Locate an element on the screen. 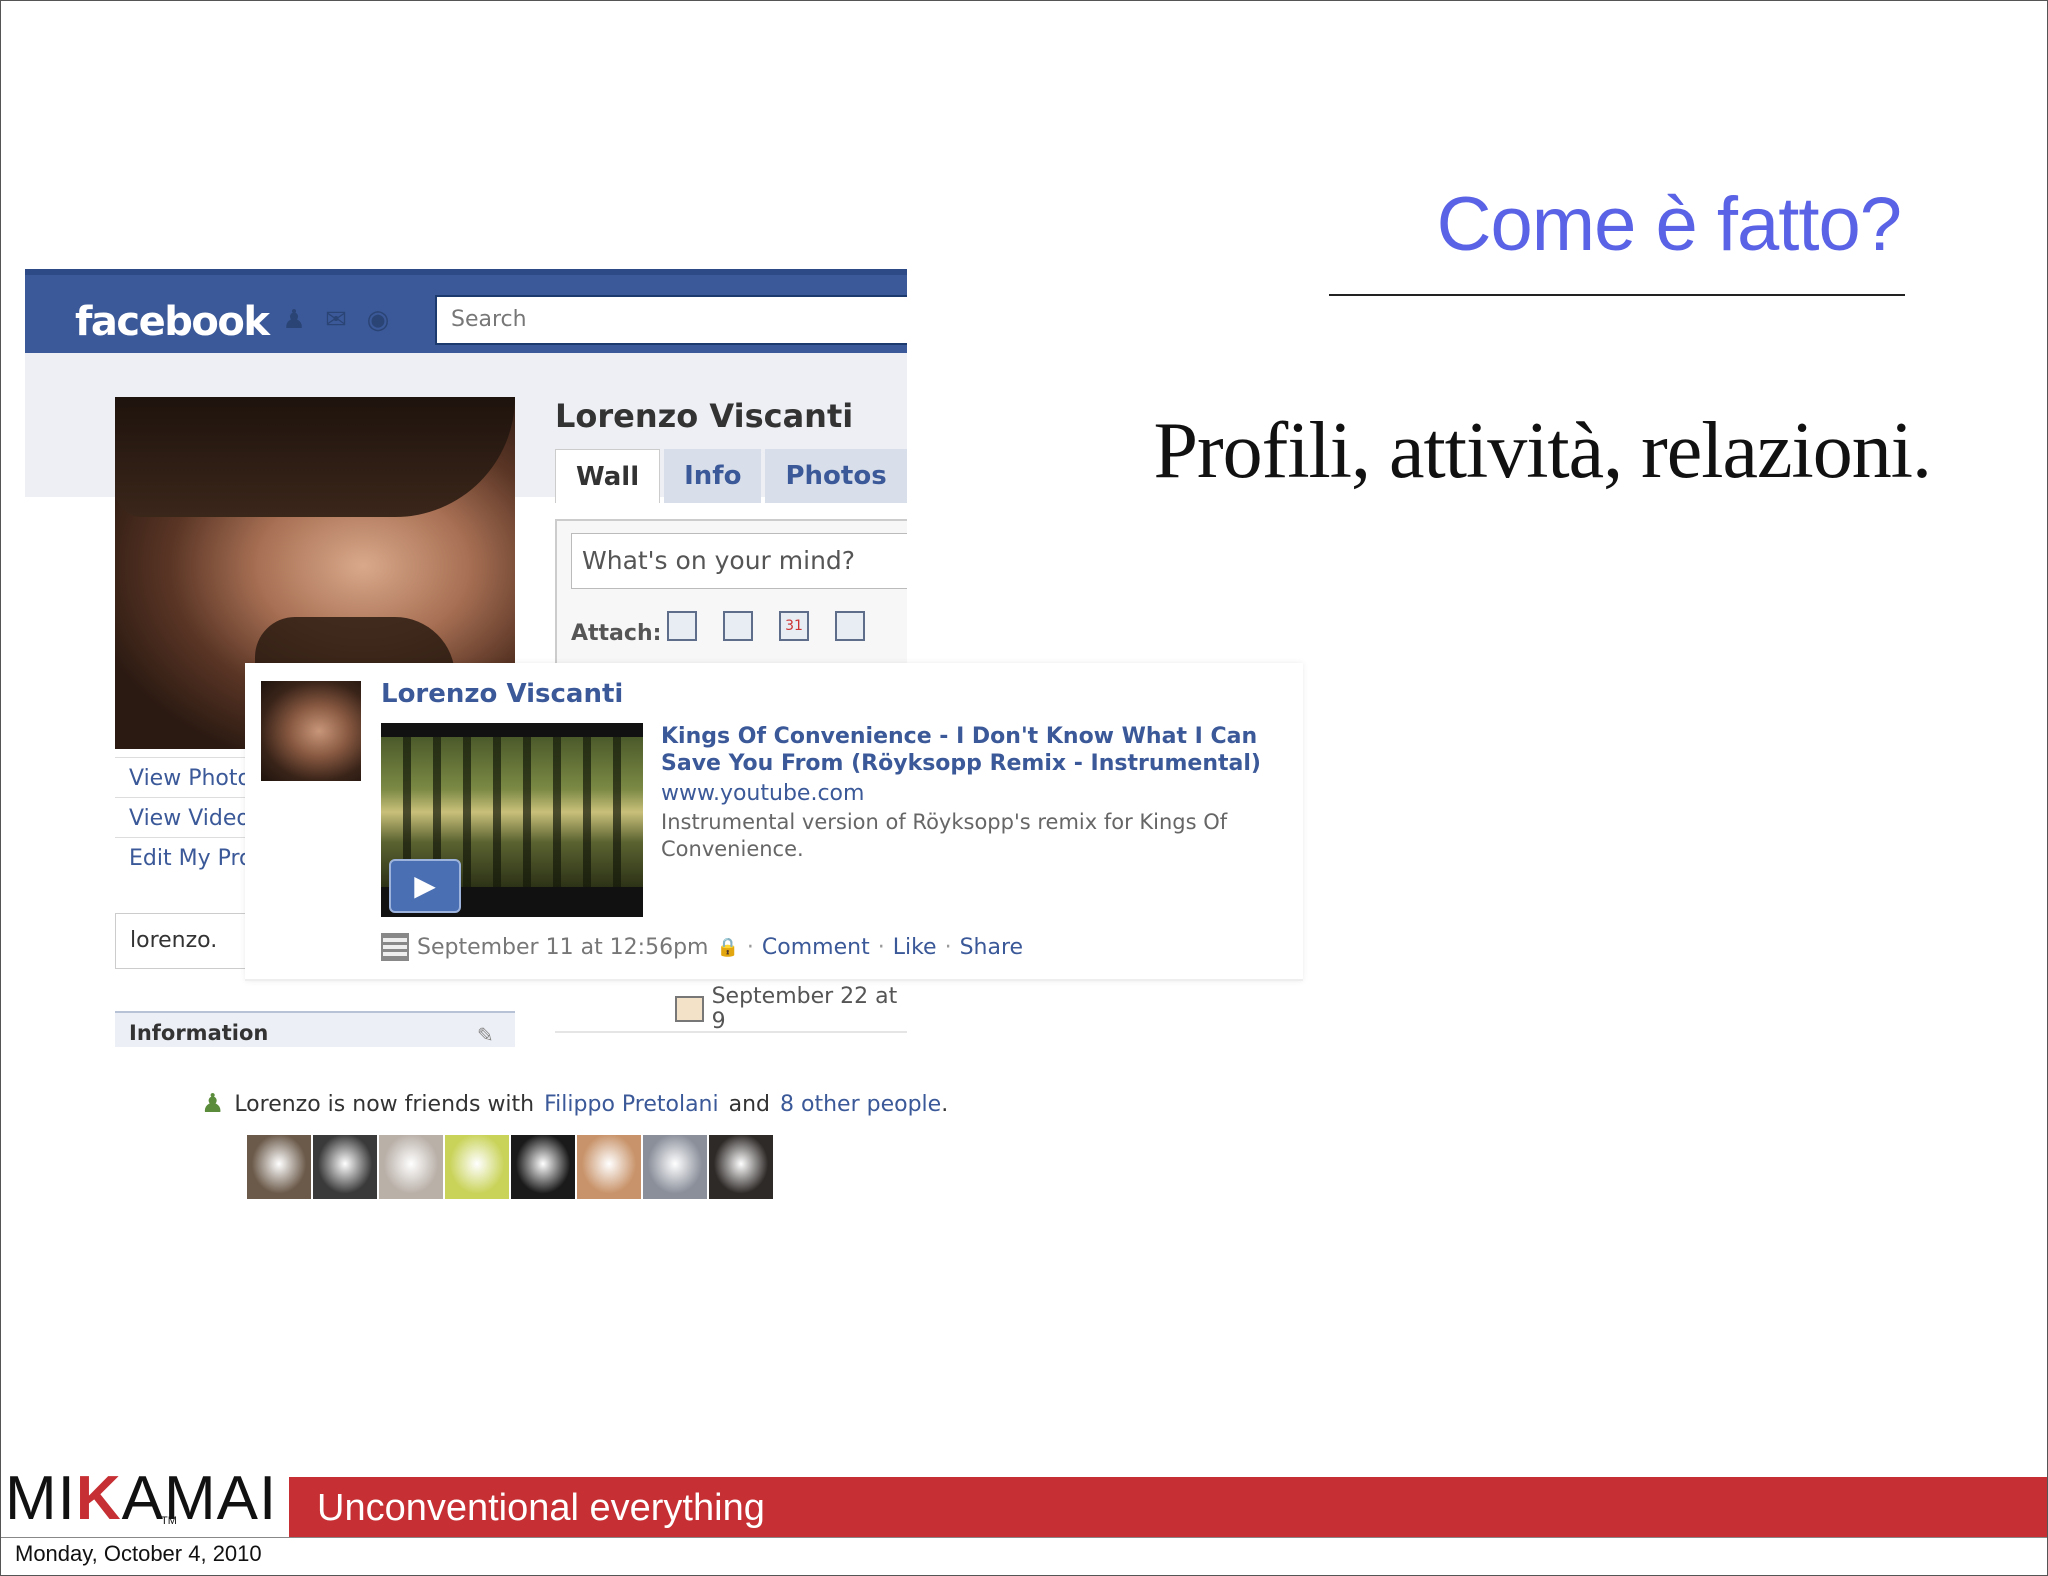  comment-link: Comment is located at coordinates (816, 947).